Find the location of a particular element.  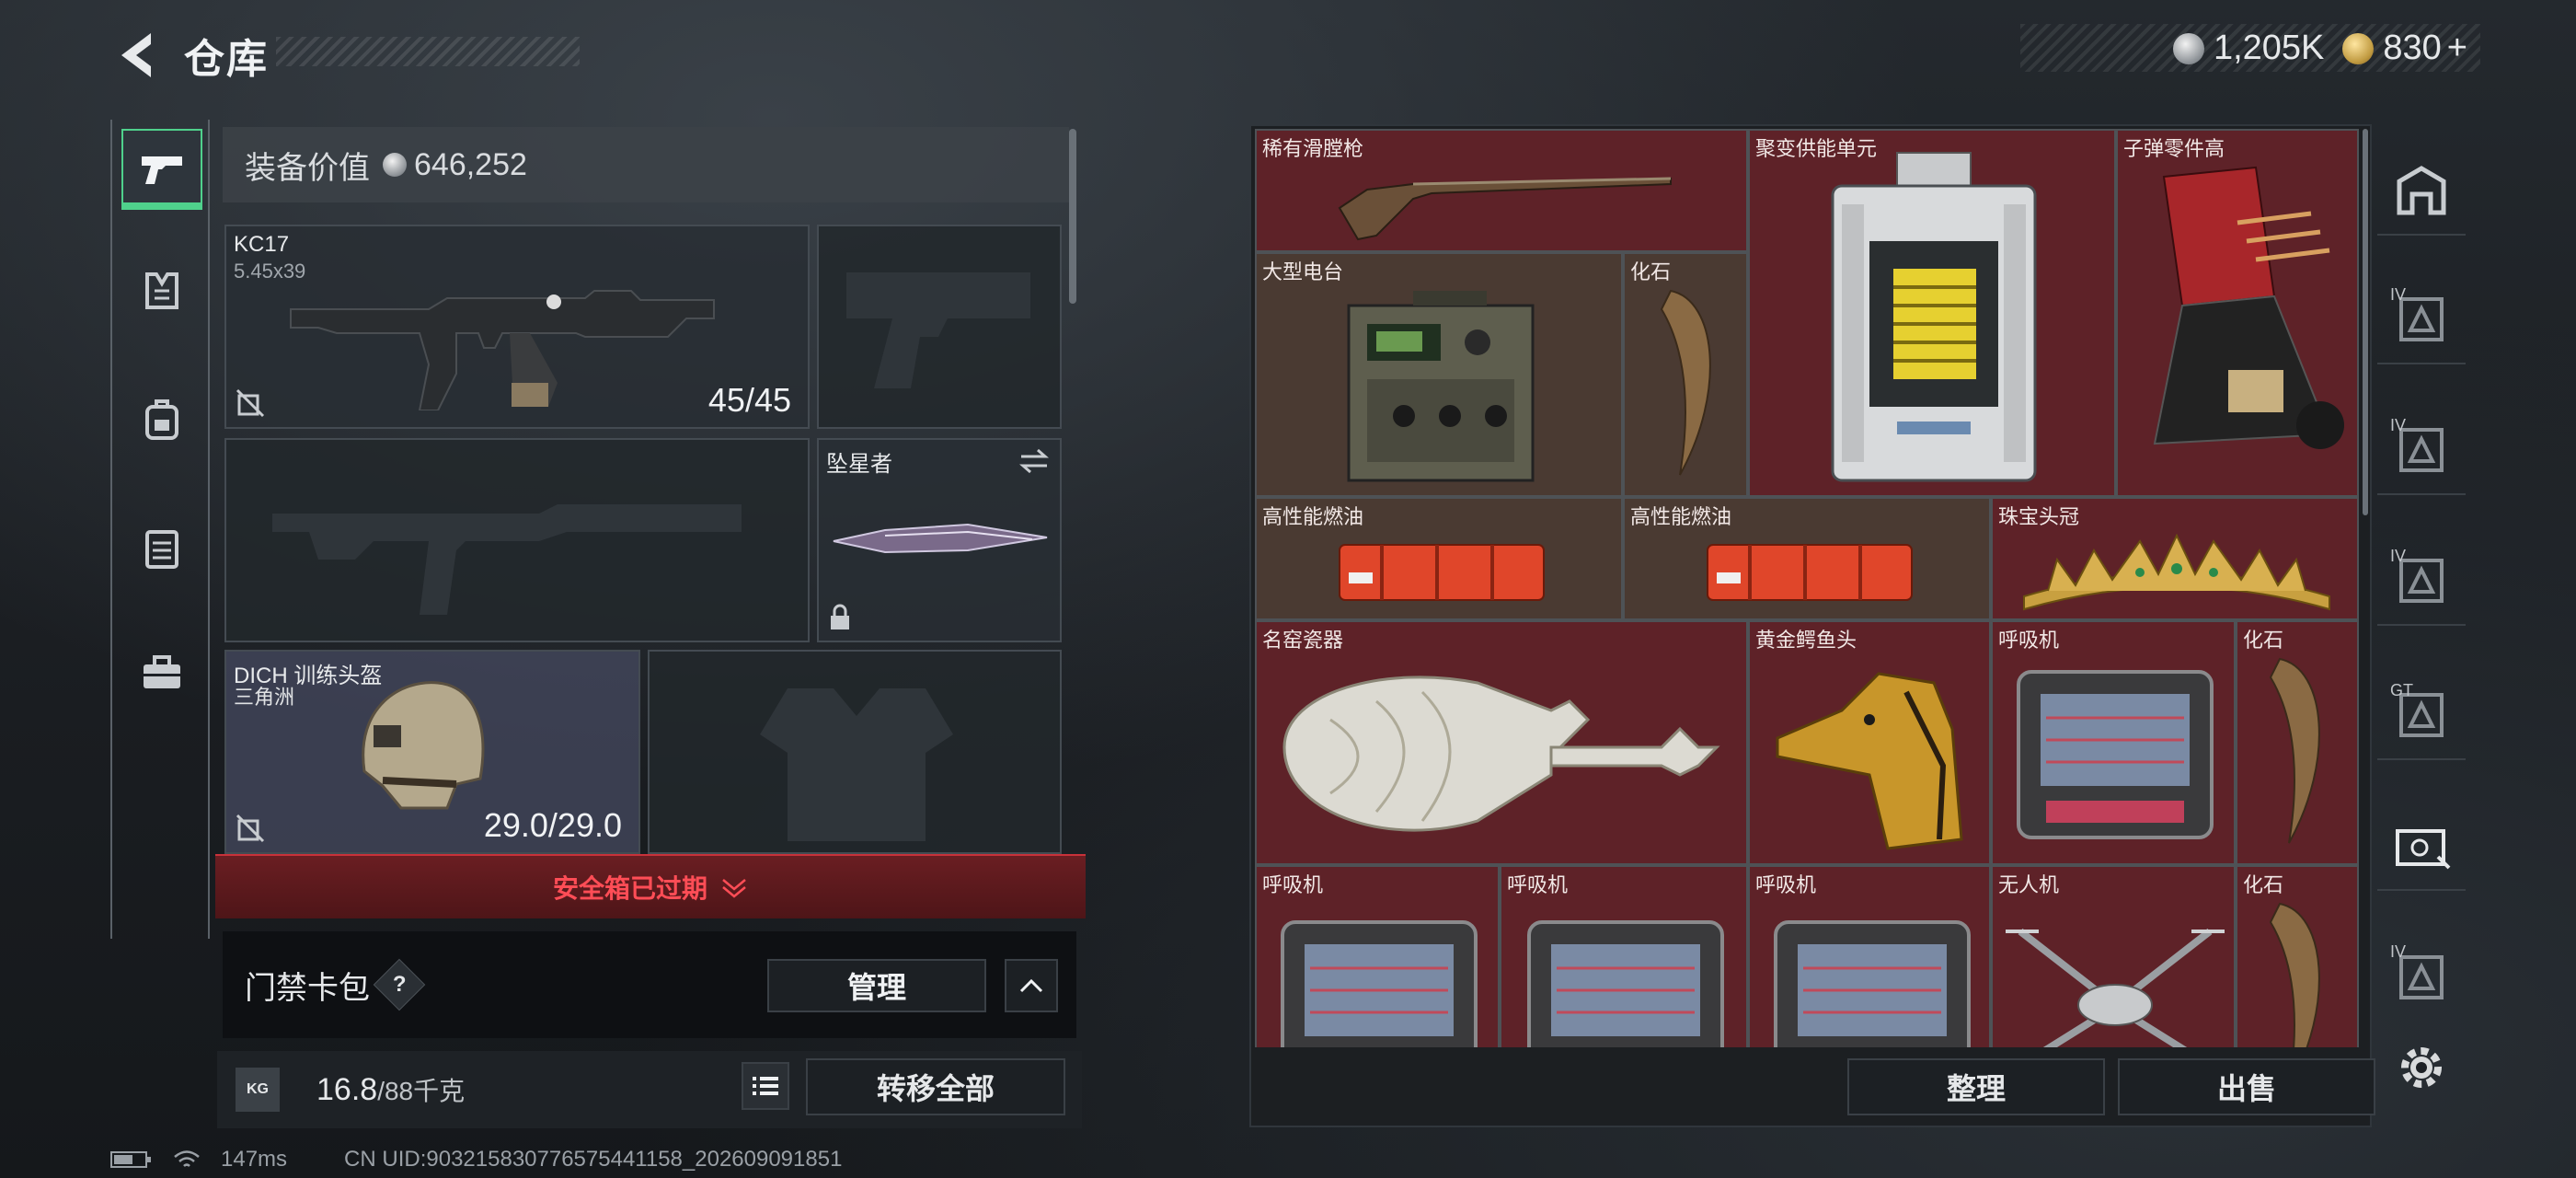

melee-slot: 坠星者 is located at coordinates (939, 540).